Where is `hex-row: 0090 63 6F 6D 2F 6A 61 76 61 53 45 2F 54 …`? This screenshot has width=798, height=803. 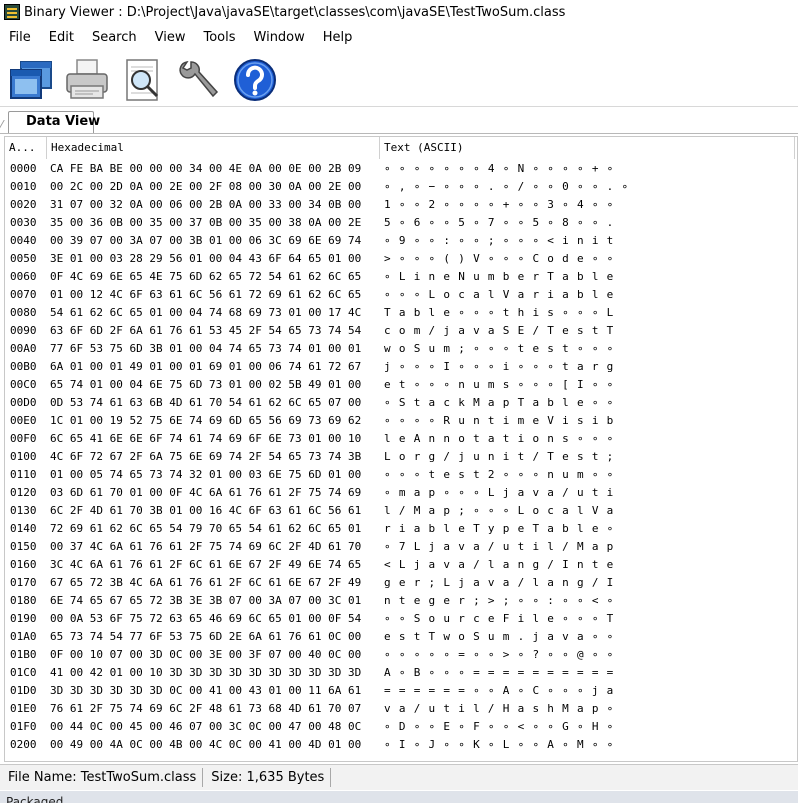 hex-row: 0090 63 6F 6D 2F 6A 61 76 61 53 45 2F 54 … is located at coordinates (400, 331).